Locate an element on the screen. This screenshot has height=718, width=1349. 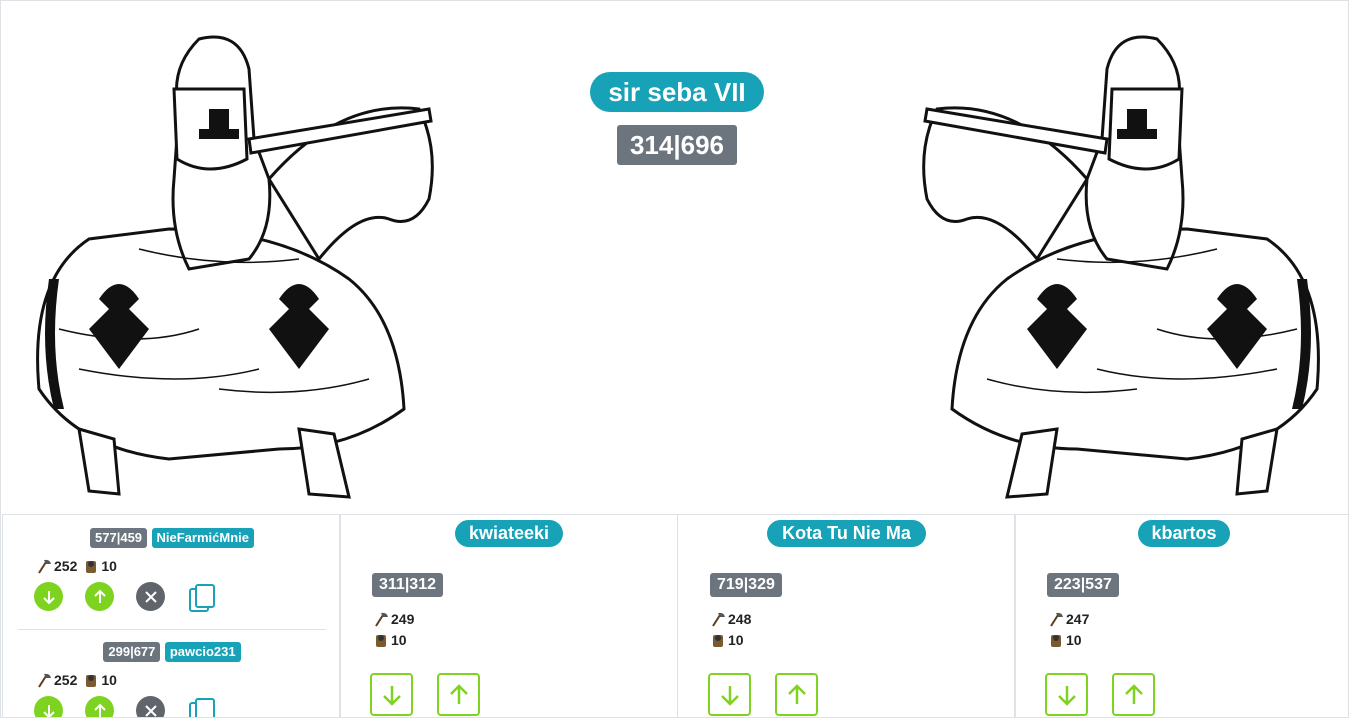
village-coords-badge: 577|459 is located at coordinates (119, 538).